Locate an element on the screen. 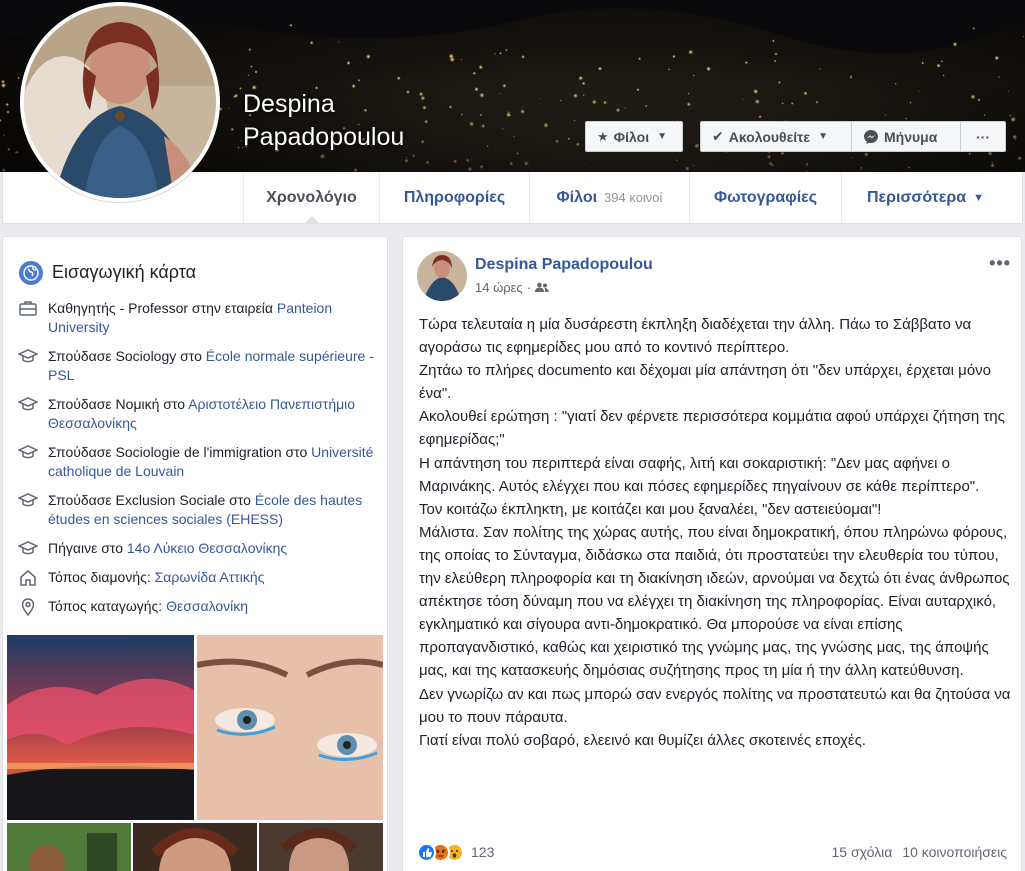  post-engagement: 15 σχόλια 10 κοινοποιήσεις is located at coordinates (919, 852).